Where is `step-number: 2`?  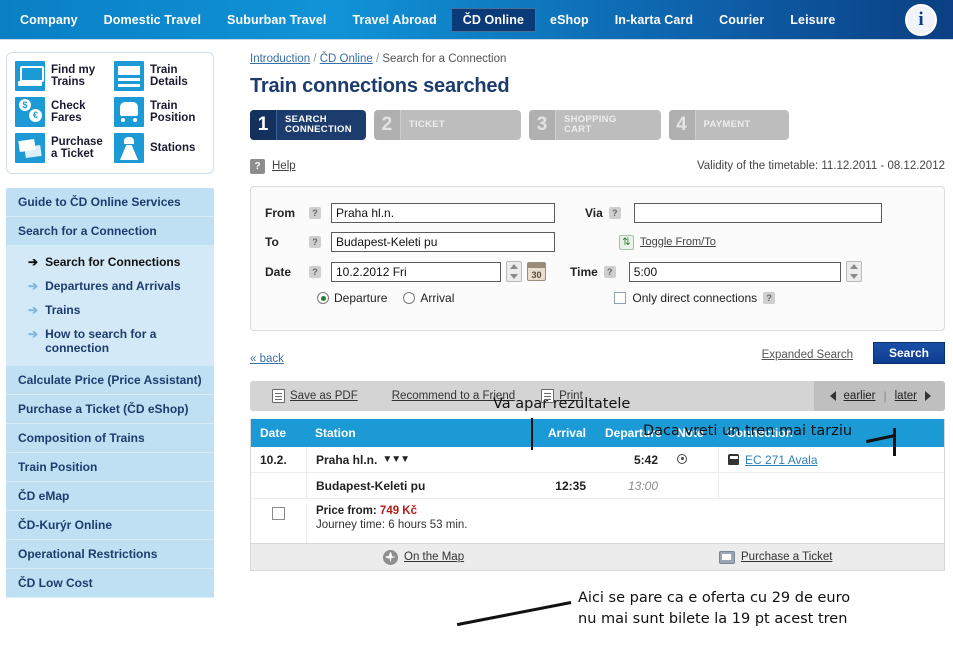
step-number: 2 is located at coordinates (386, 125).